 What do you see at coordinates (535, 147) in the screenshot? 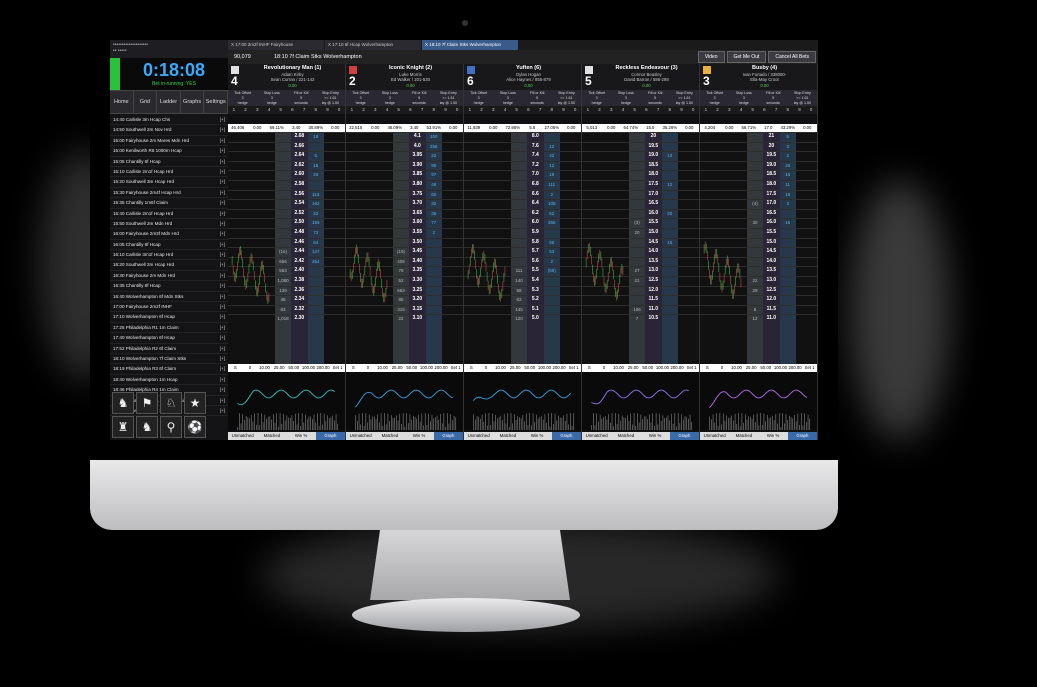
I see `price-cell: 7.6` at bounding box center [535, 147].